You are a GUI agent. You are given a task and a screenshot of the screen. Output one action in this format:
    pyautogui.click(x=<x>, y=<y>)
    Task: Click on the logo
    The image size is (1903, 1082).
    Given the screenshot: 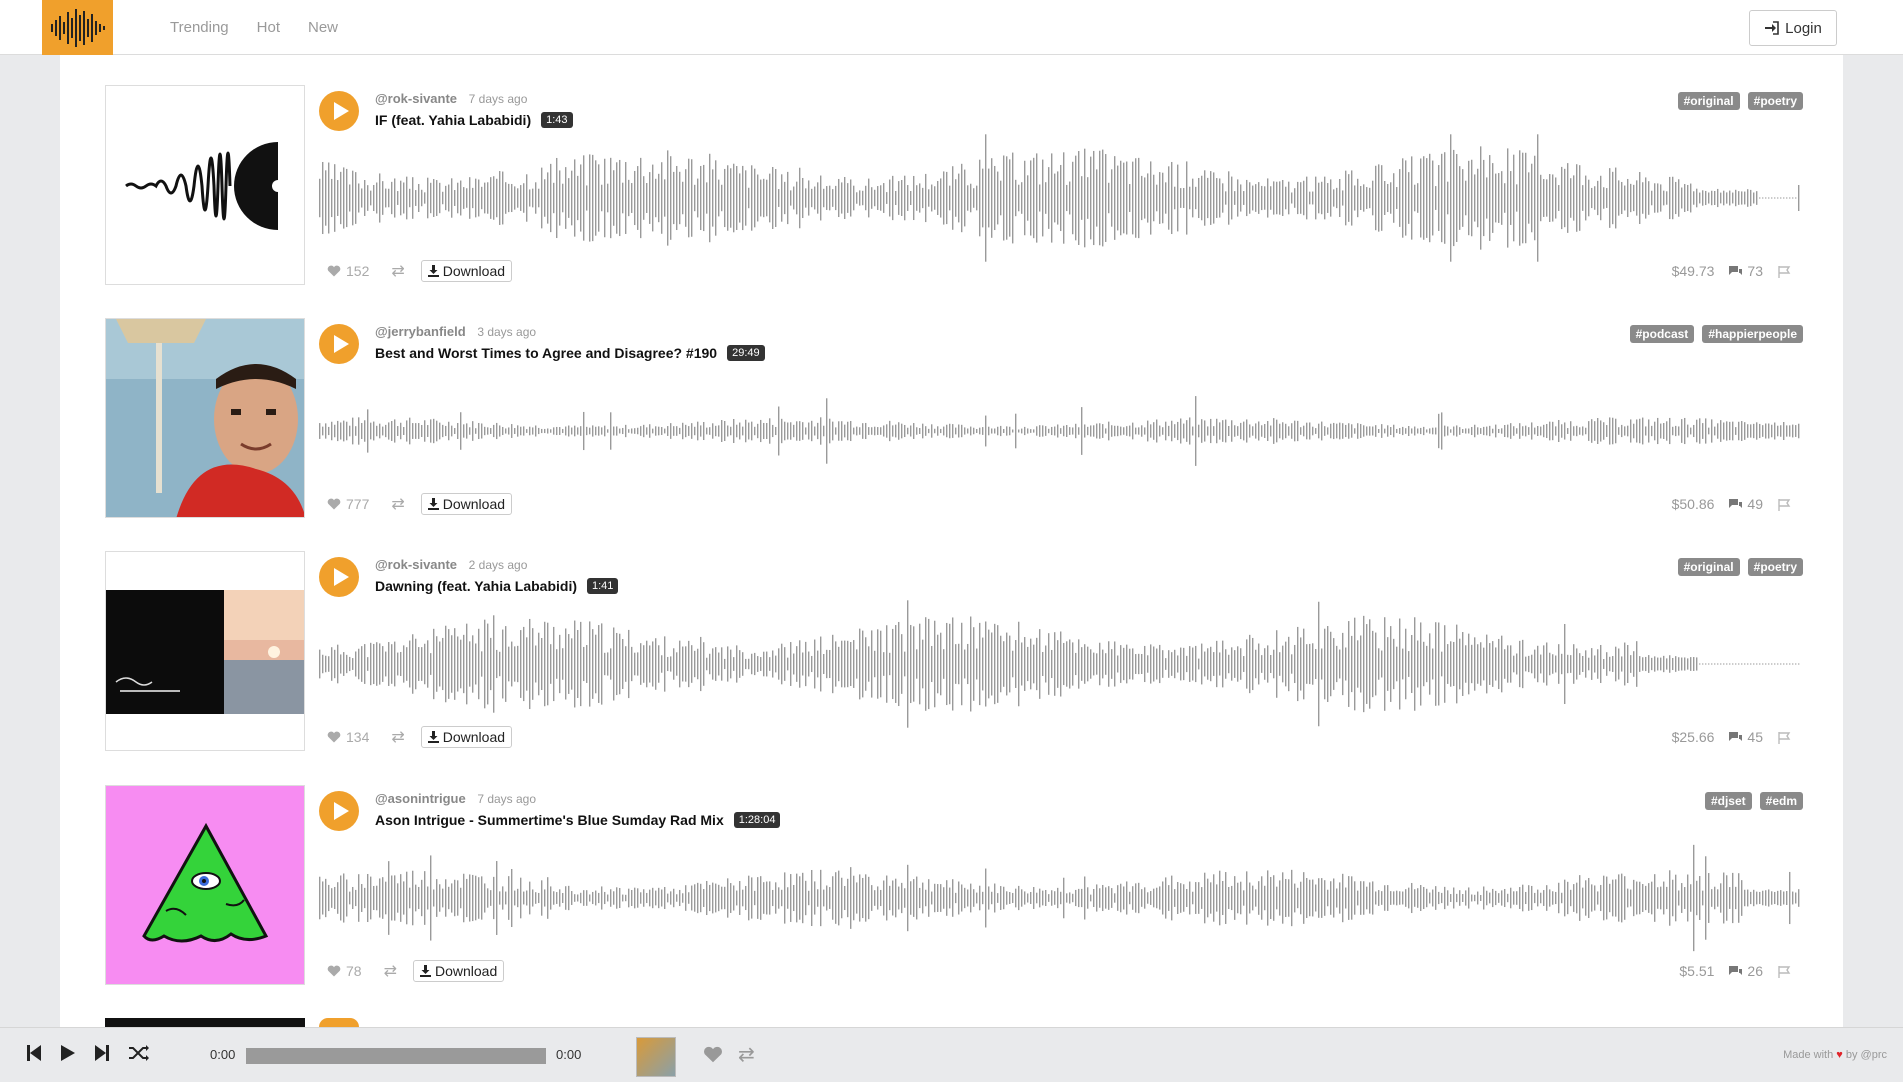 What is the action you would take?
    pyautogui.click(x=77, y=27)
    